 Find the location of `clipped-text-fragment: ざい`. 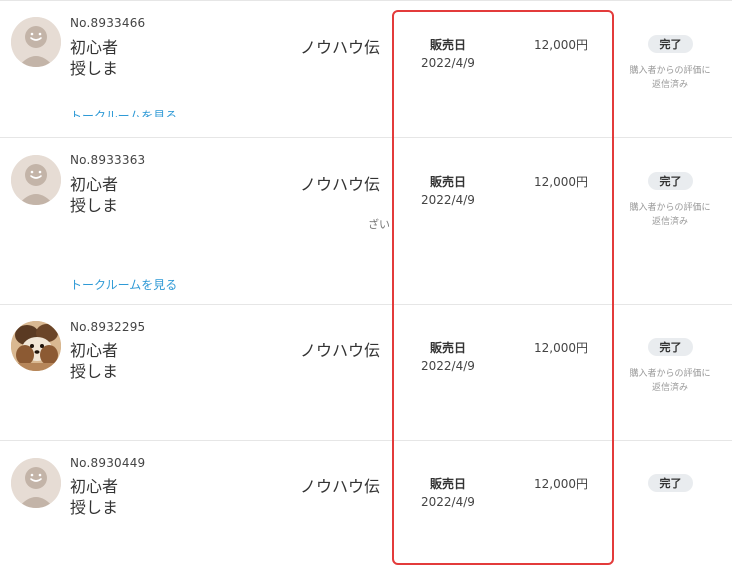

clipped-text-fragment: ざい is located at coordinates (379, 224).